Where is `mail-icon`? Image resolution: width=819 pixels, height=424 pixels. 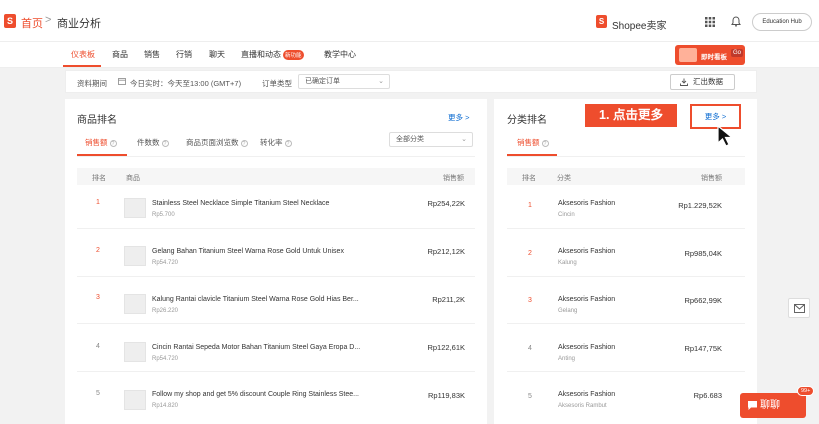
mail-icon is located at coordinates (799, 308).